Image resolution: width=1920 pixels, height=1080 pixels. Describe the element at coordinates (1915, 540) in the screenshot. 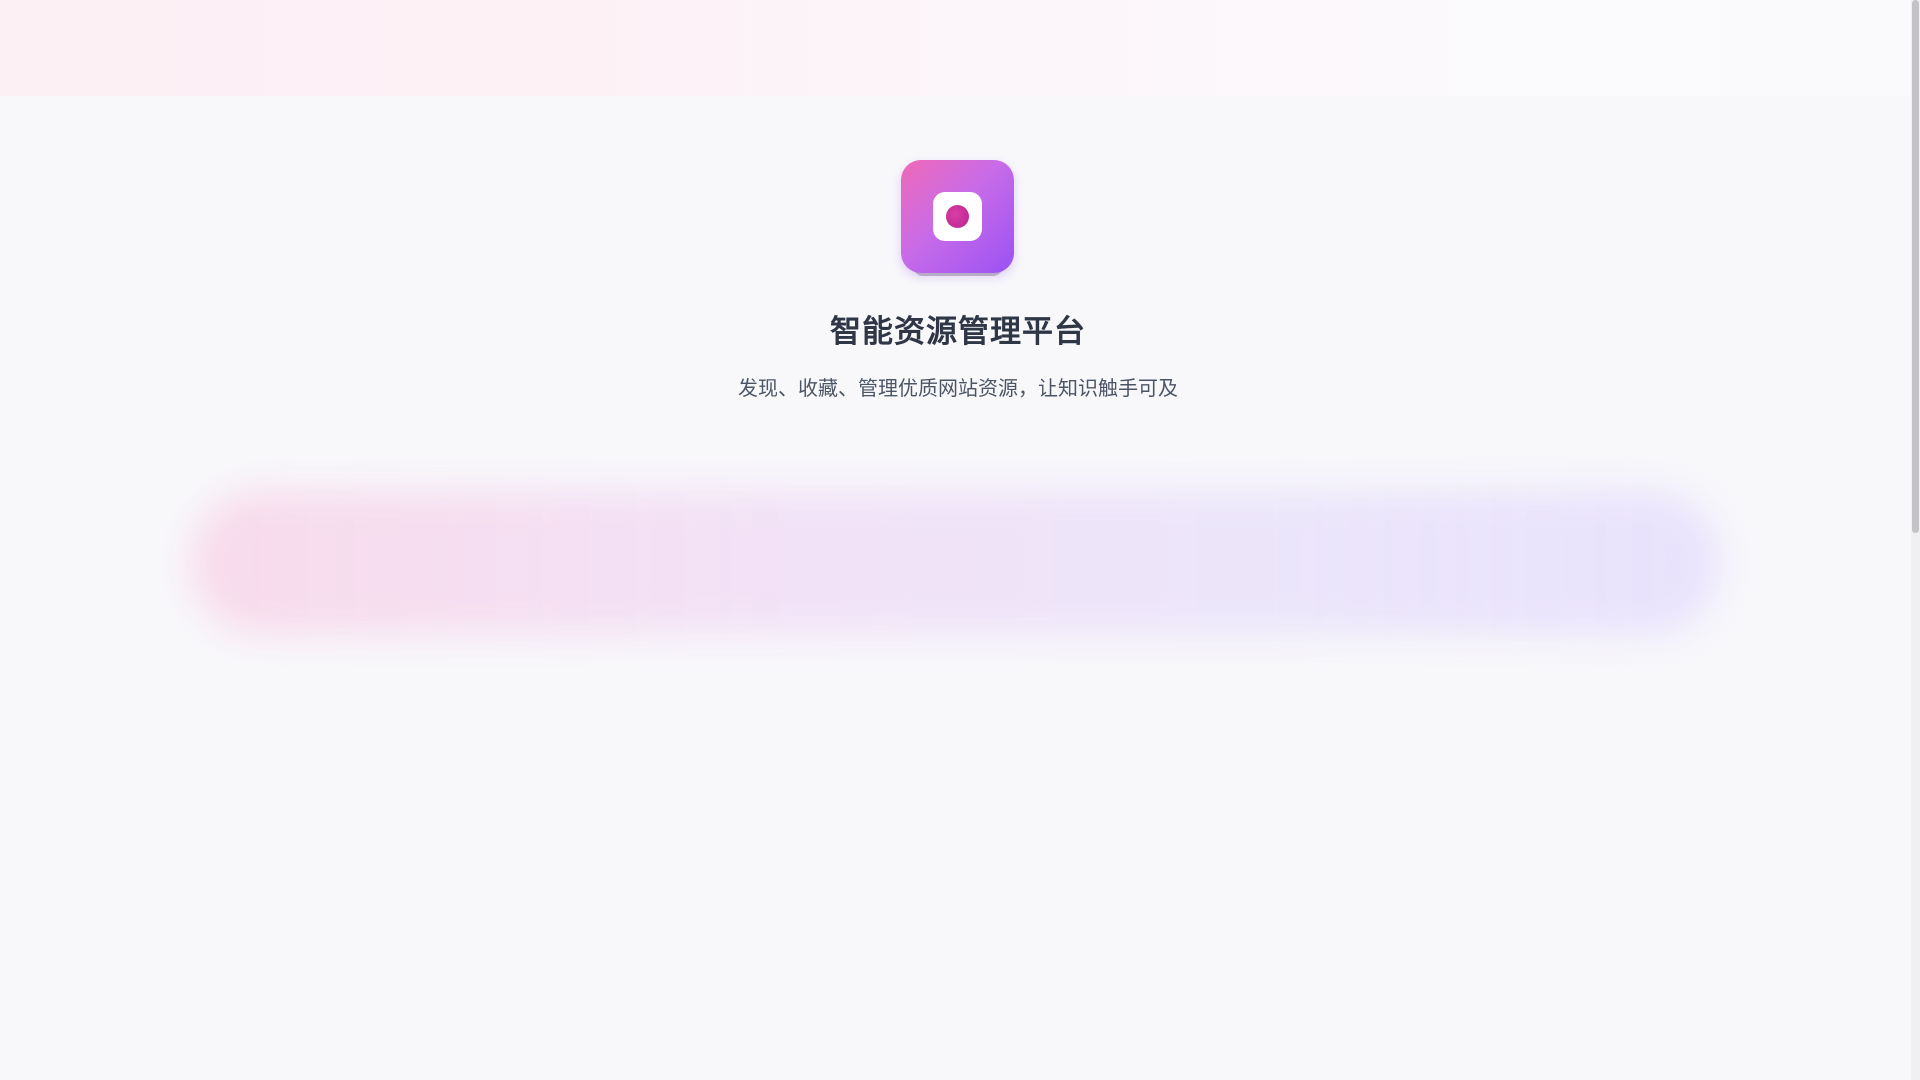

I see `scrollbar-track` at that location.